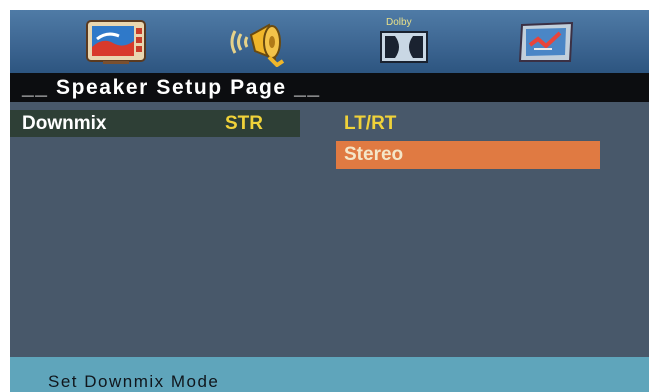  I want to click on tab-audio-setup, so click(257, 42).